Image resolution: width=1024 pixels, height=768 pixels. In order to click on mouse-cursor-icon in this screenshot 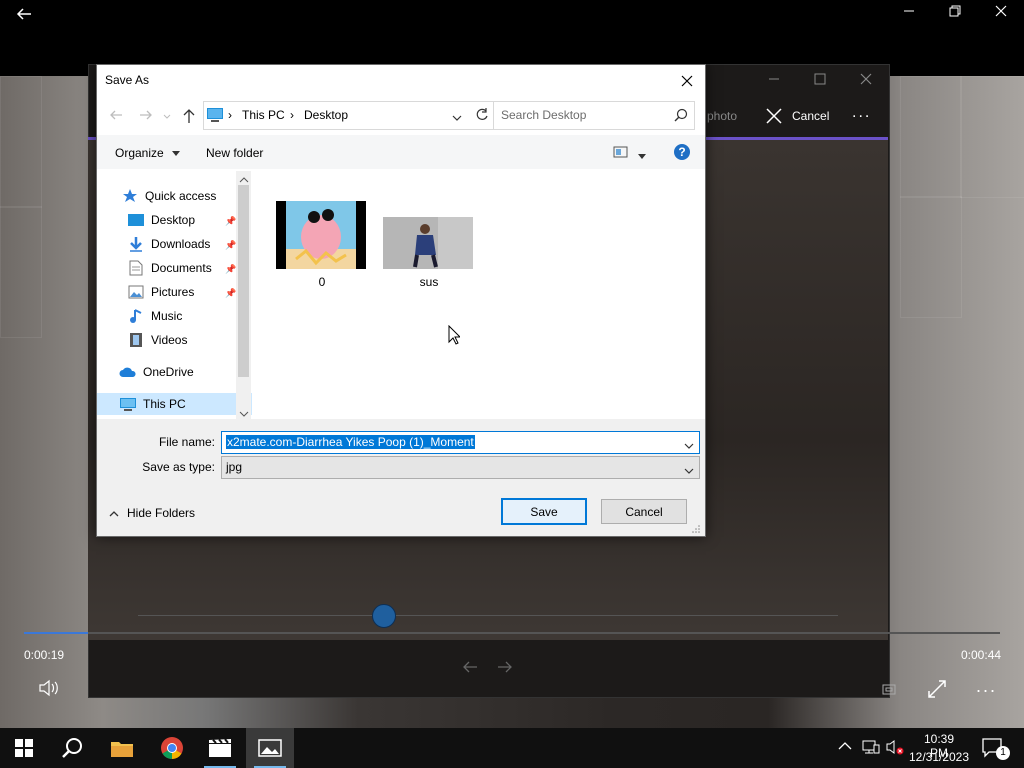, I will do `click(455, 336)`.